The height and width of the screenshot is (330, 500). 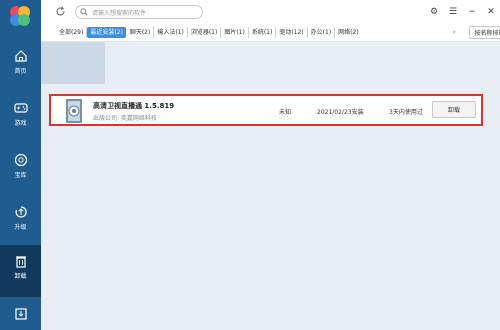 I want to click on refresh-icon, so click(x=60, y=11).